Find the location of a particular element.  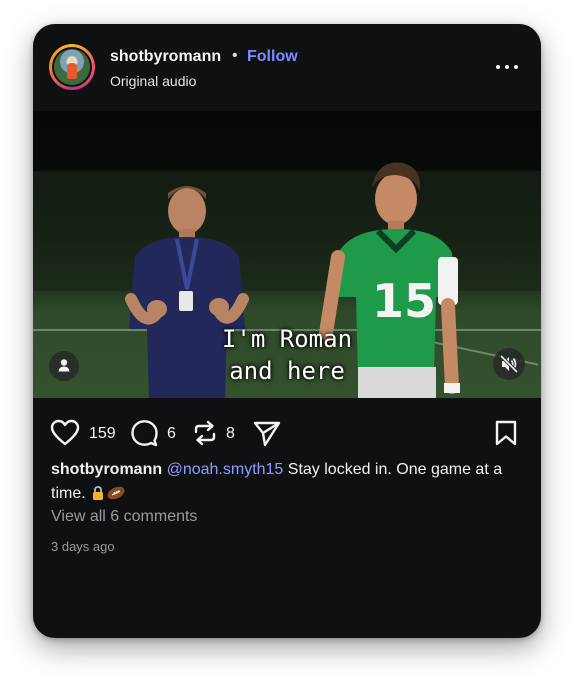

video-caption: I'm Roman and here is located at coordinates (287, 355).